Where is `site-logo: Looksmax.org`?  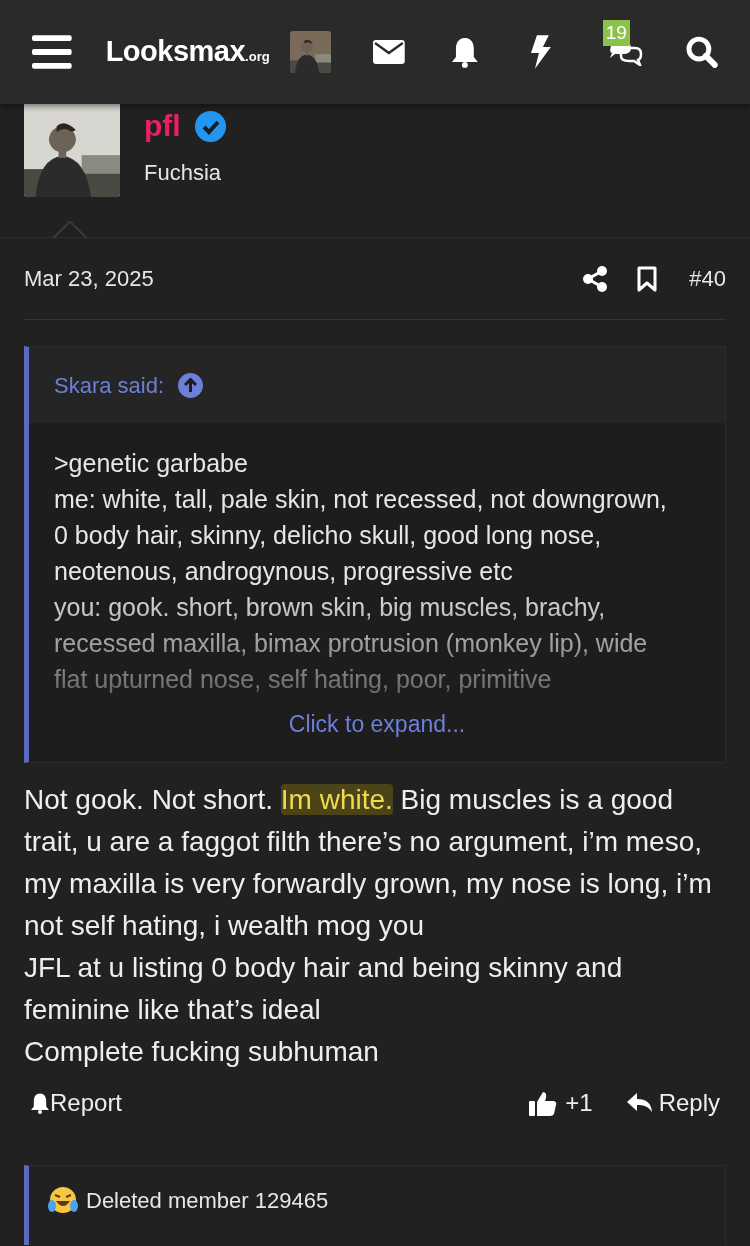 site-logo: Looksmax.org is located at coordinates (187, 52).